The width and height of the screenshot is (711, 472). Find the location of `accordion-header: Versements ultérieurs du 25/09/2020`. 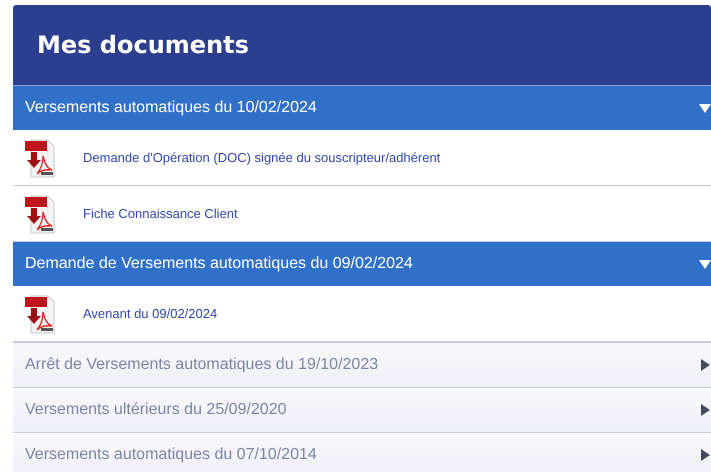

accordion-header: Versements ultérieurs du 25/09/2020 is located at coordinates (362, 409).